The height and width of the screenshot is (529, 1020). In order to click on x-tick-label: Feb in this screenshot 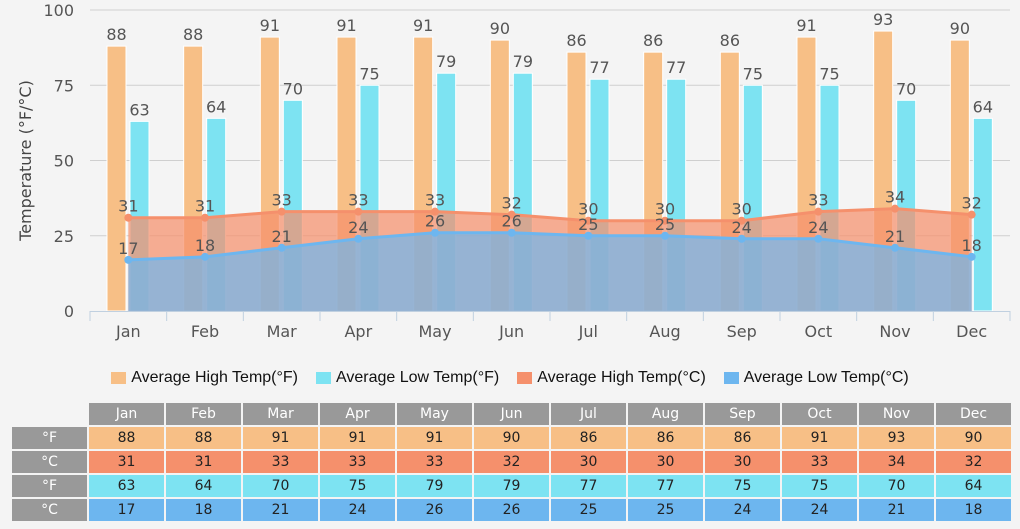, I will do `click(205, 331)`.